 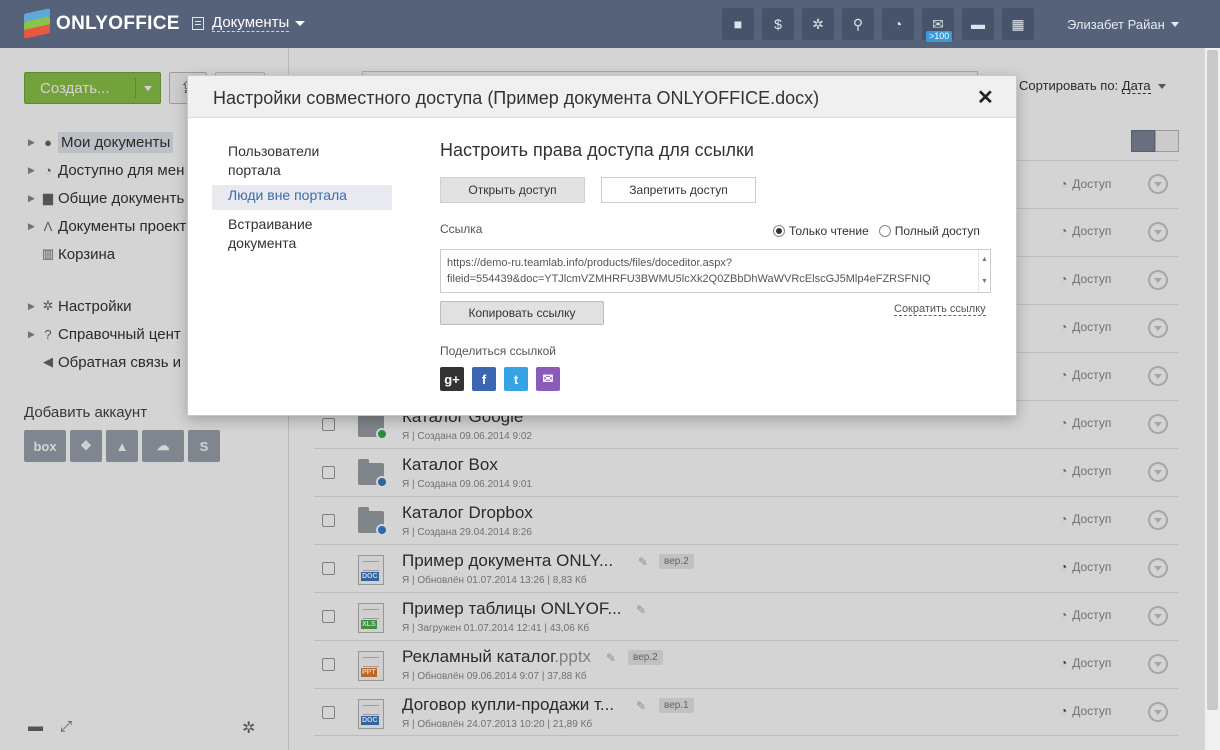 I want to click on email-icon: ✉, so click(x=548, y=379).